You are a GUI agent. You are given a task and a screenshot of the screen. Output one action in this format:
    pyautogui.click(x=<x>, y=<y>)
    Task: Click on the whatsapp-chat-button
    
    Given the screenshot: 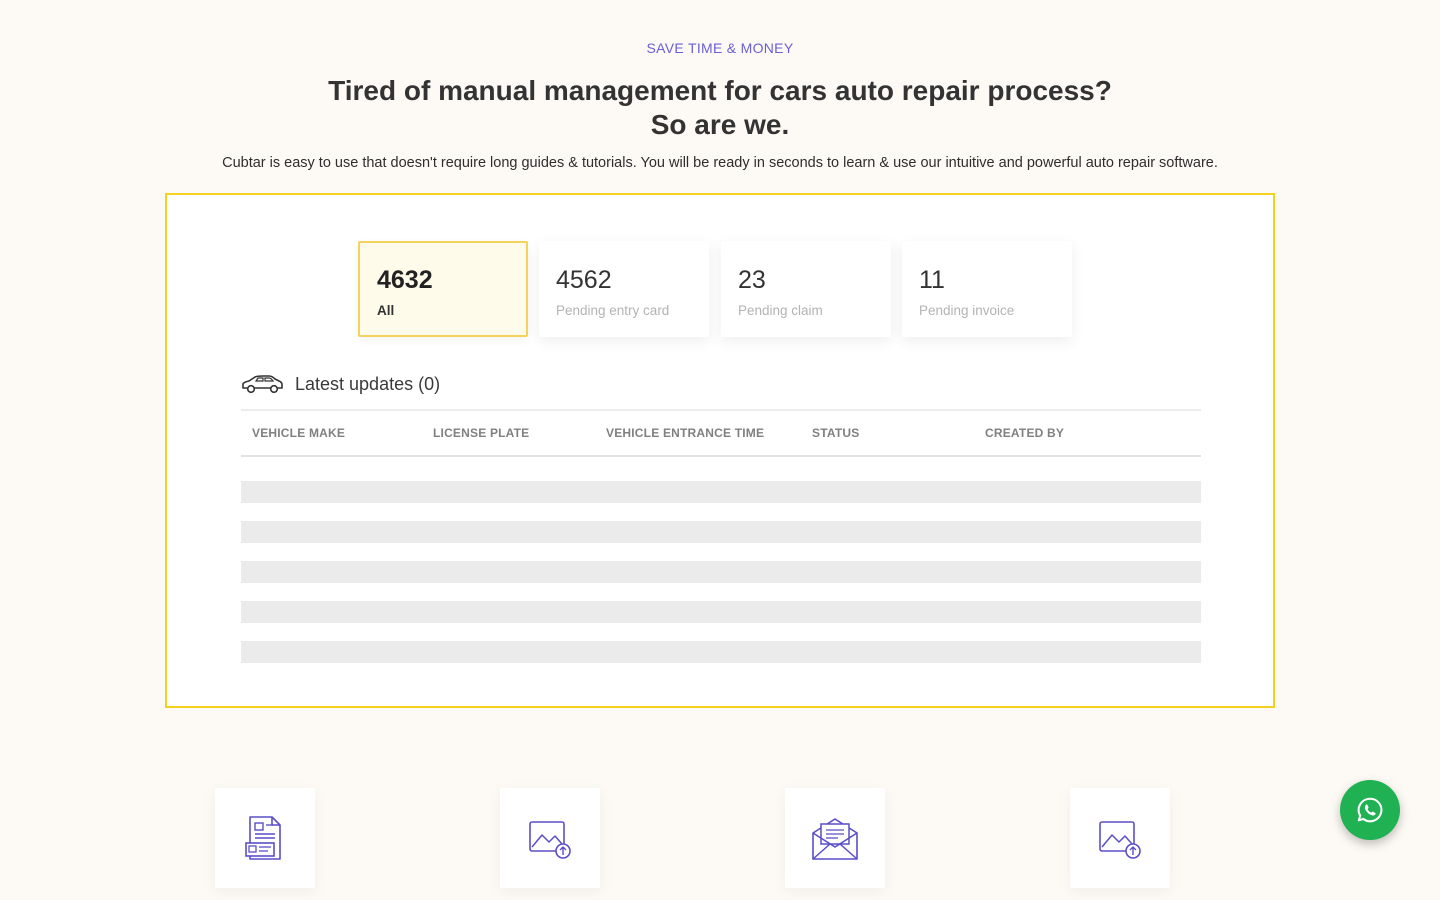 What is the action you would take?
    pyautogui.click(x=1370, y=810)
    